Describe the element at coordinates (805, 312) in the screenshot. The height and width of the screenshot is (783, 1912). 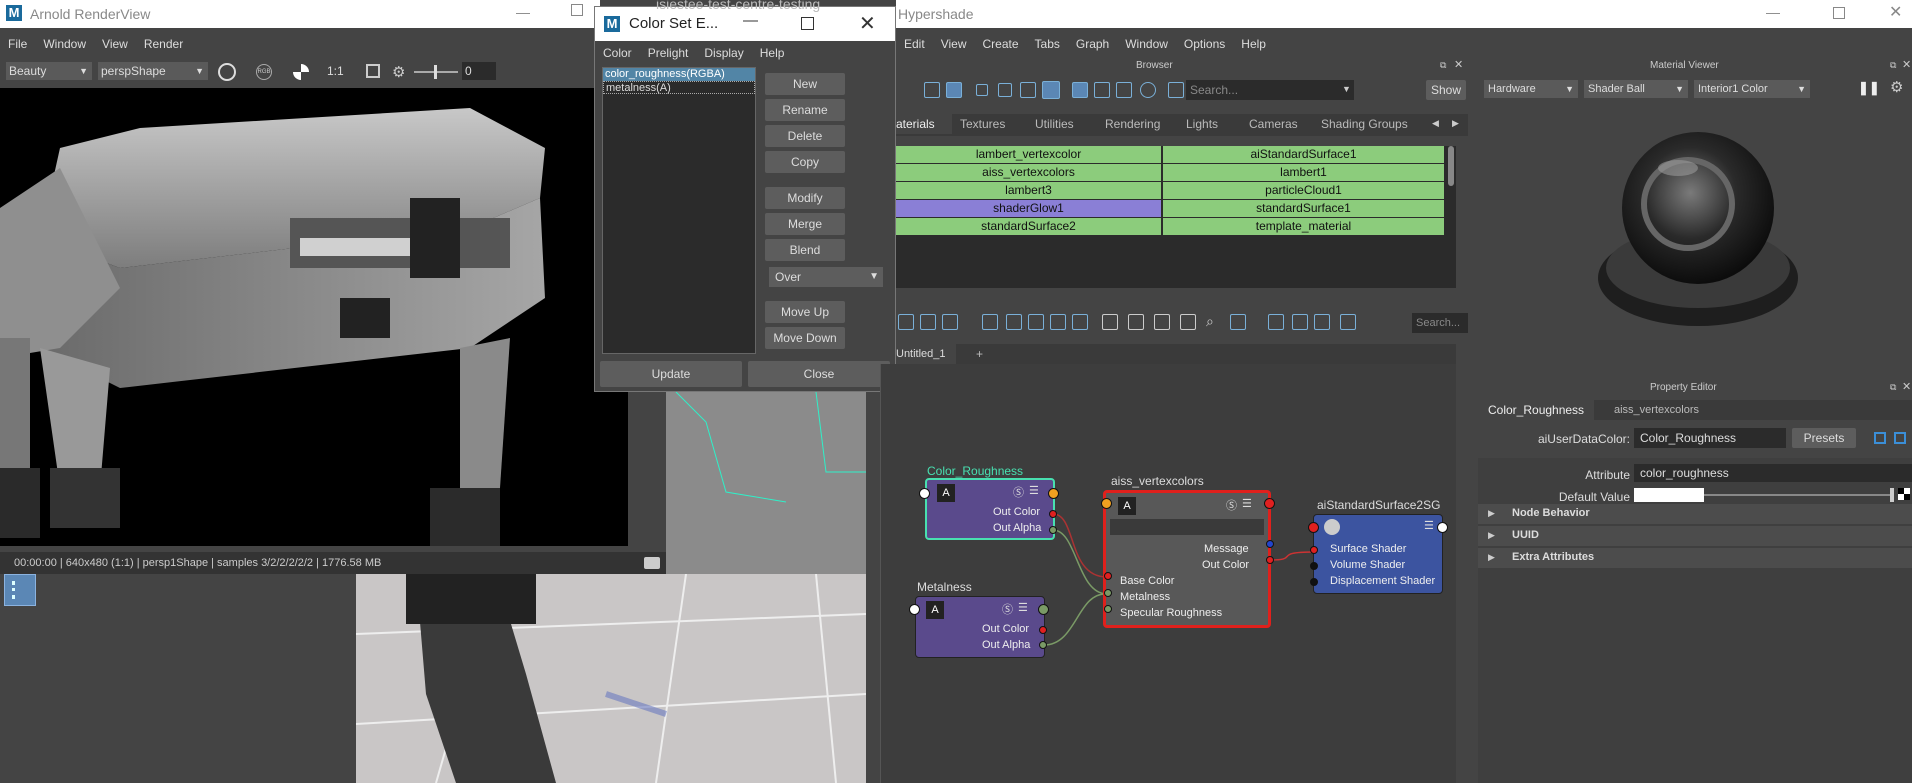
I see `move-up-button: Move Up` at that location.